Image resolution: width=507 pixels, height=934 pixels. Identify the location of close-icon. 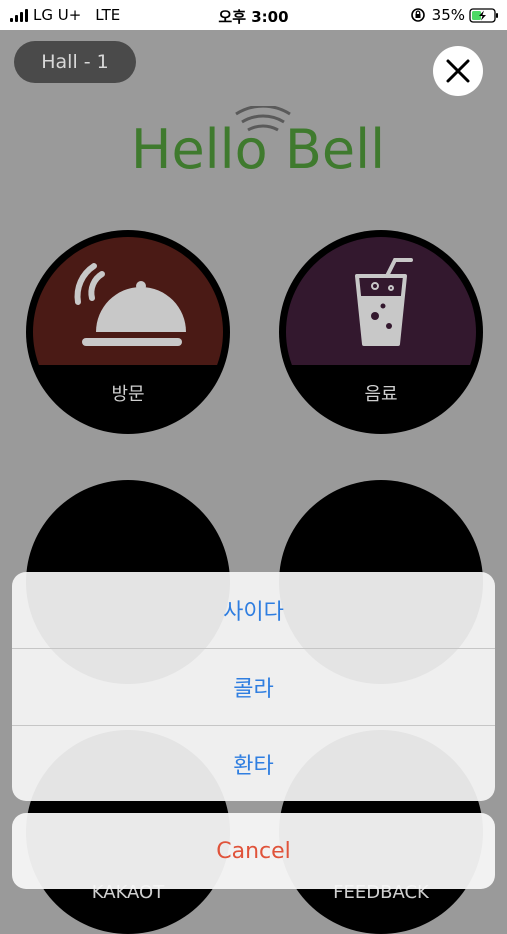
(458, 71).